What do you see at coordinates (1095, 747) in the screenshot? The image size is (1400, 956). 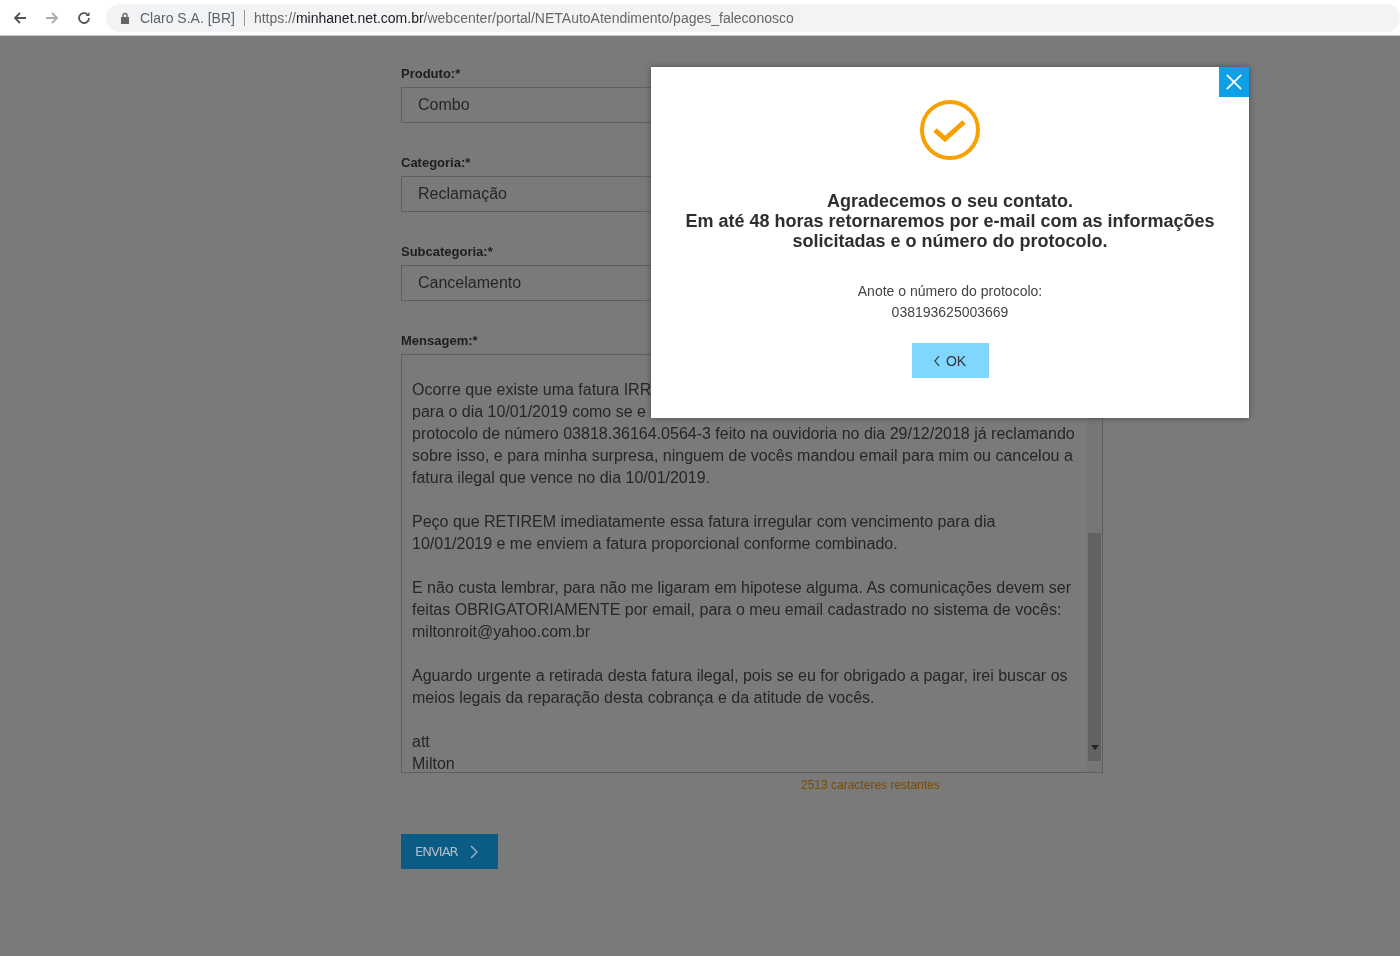 I see `scroll-down-icon` at bounding box center [1095, 747].